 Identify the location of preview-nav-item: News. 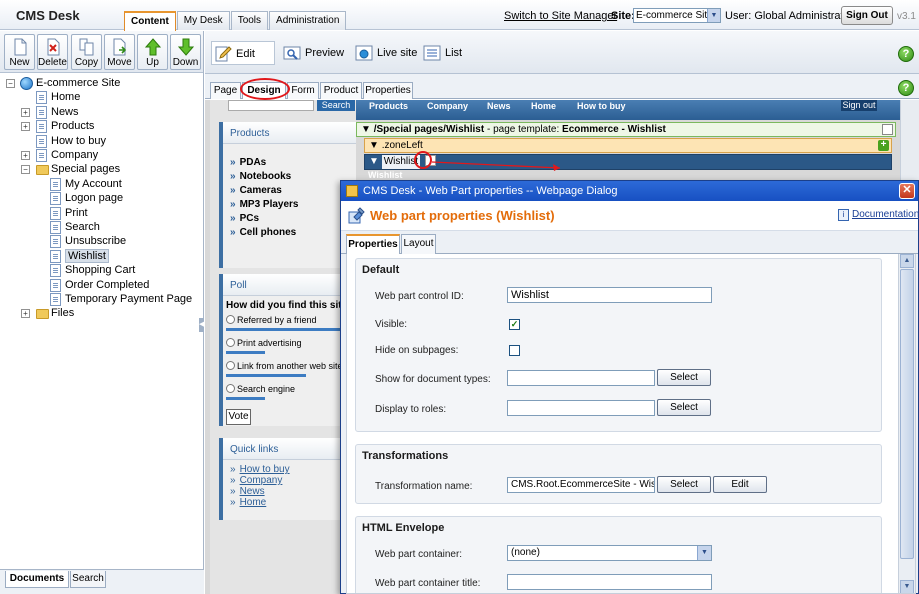
(499, 106).